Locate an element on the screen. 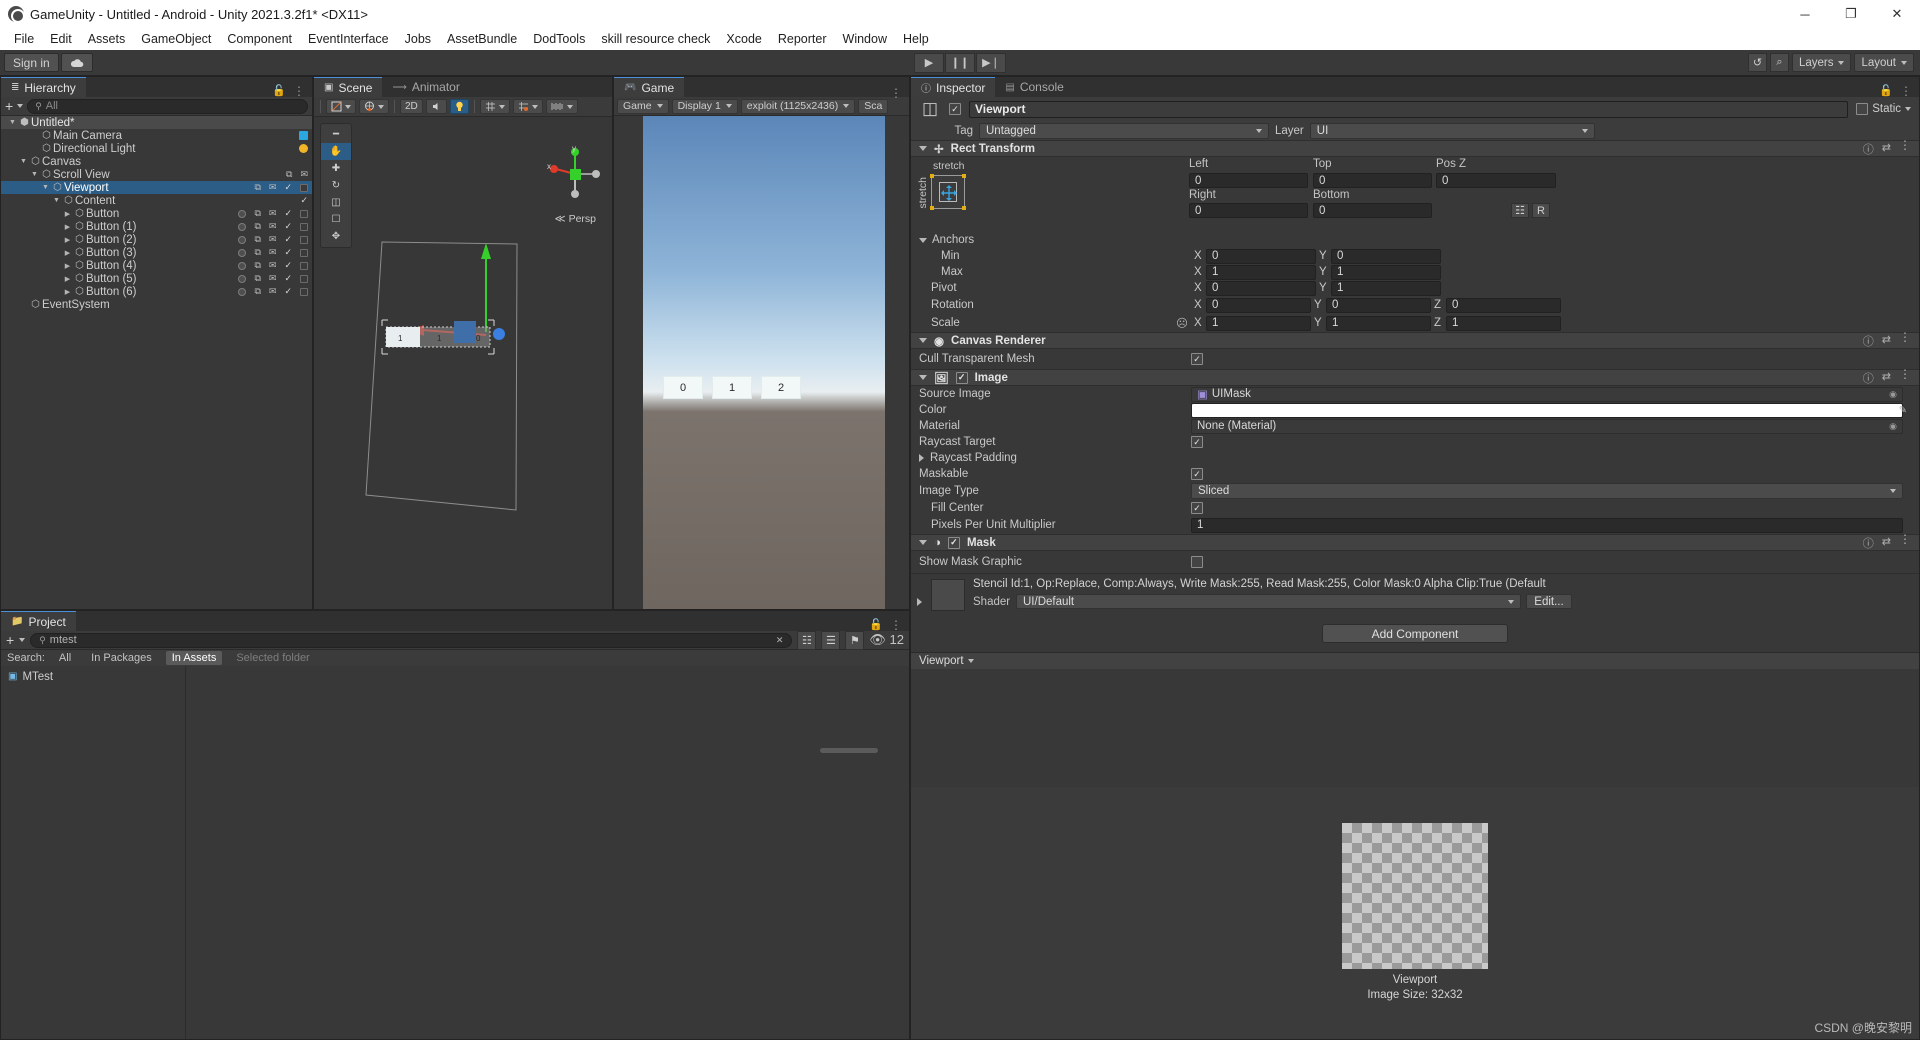 This screenshot has width=1920, height=1040. tab-animator: ⟶ Animator is located at coordinates (426, 87).